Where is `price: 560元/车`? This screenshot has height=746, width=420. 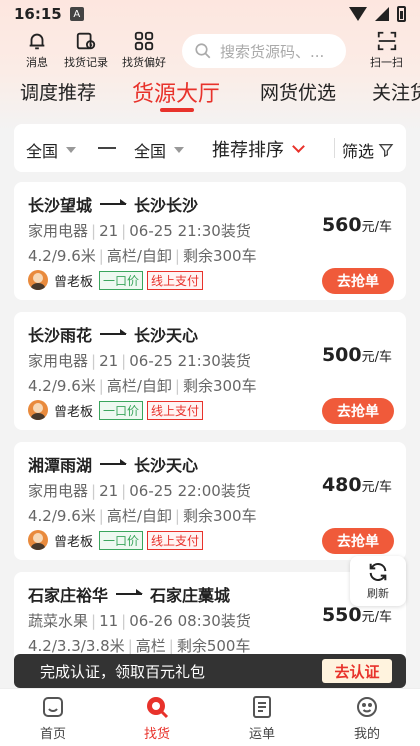 price: 560元/车 is located at coordinates (357, 225).